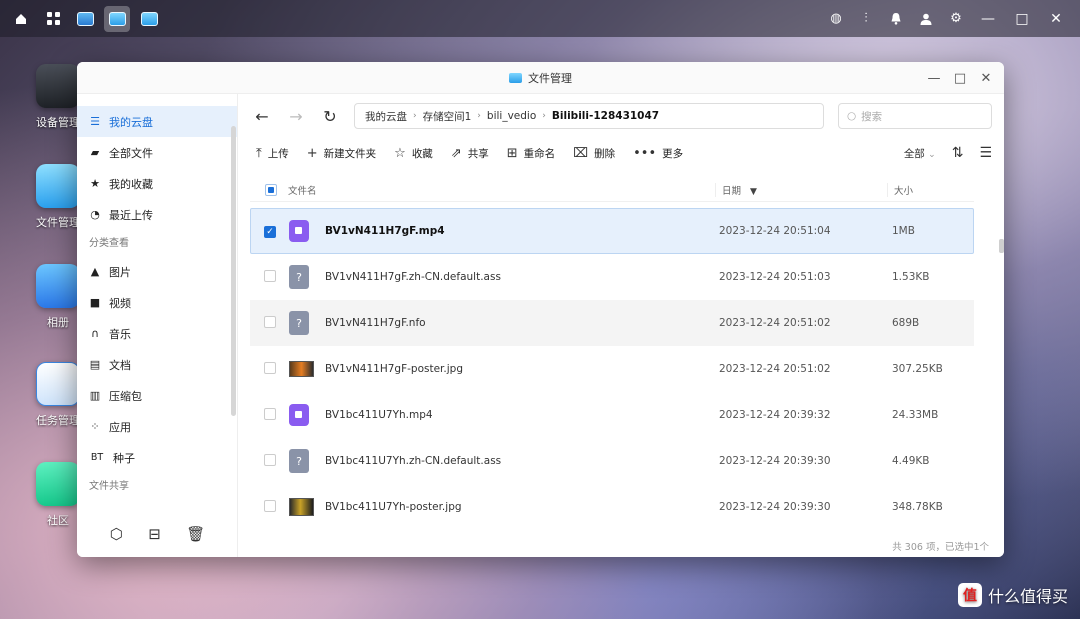  Describe the element at coordinates (157, 457) in the screenshot. I see `sidebar-item-torrents: BT 种子` at that location.